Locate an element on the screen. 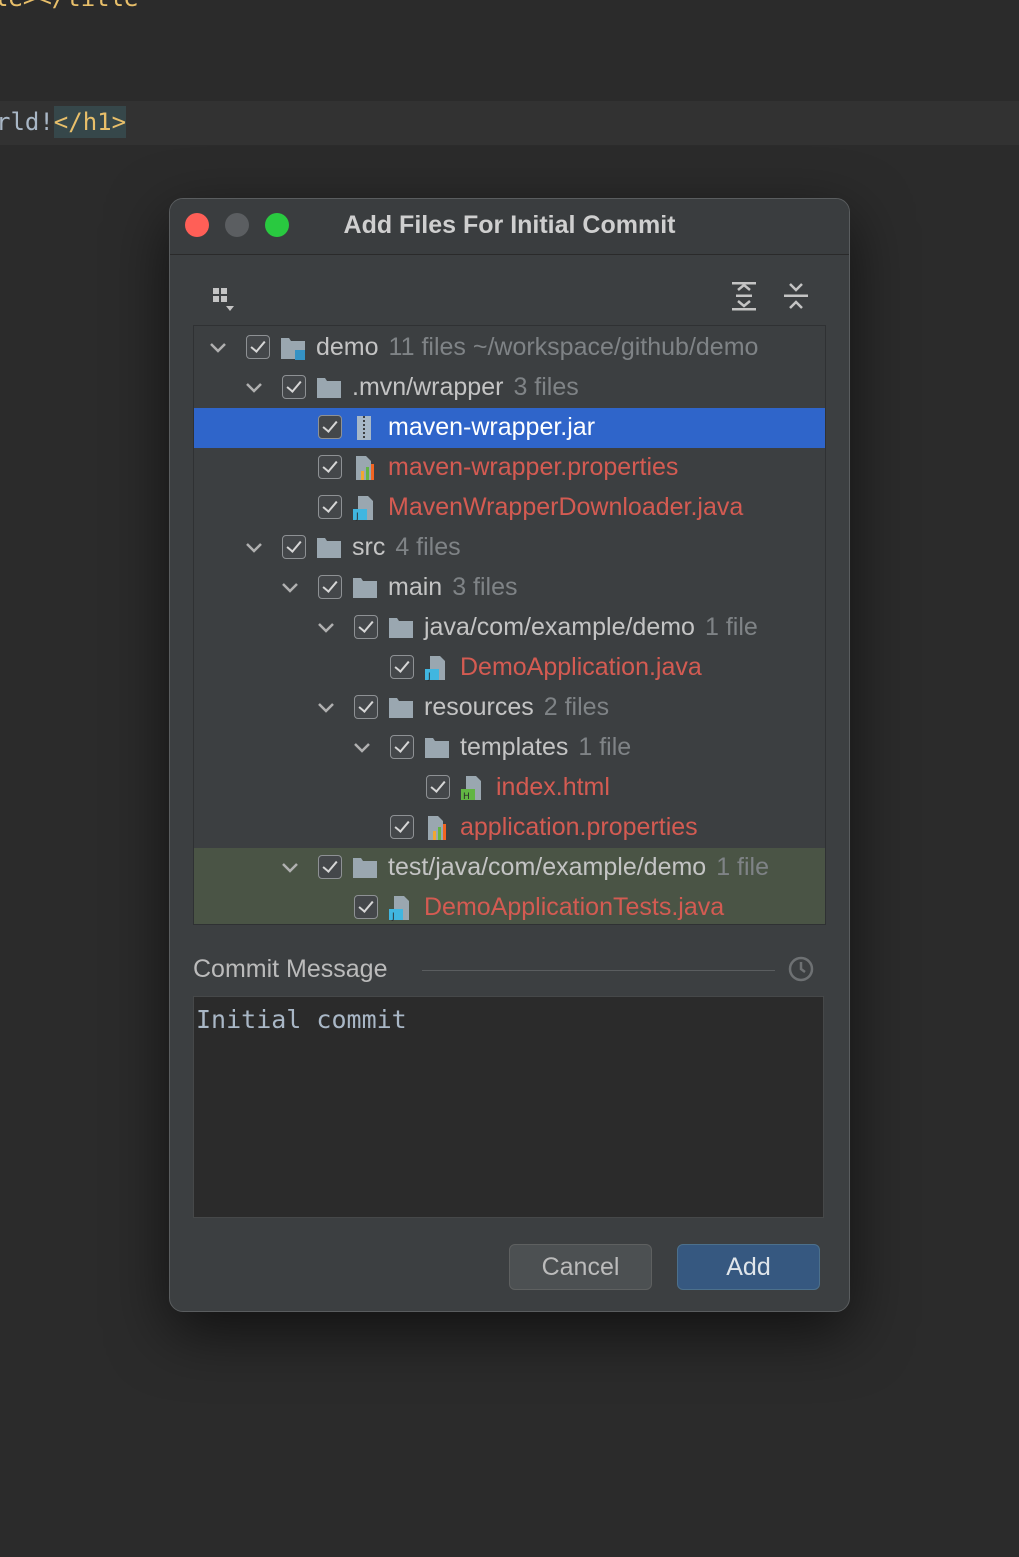 This screenshot has height=1557, width=1019. tree-row-maven-wrapper-properties: maven-wrapper.properties is located at coordinates (509, 468).